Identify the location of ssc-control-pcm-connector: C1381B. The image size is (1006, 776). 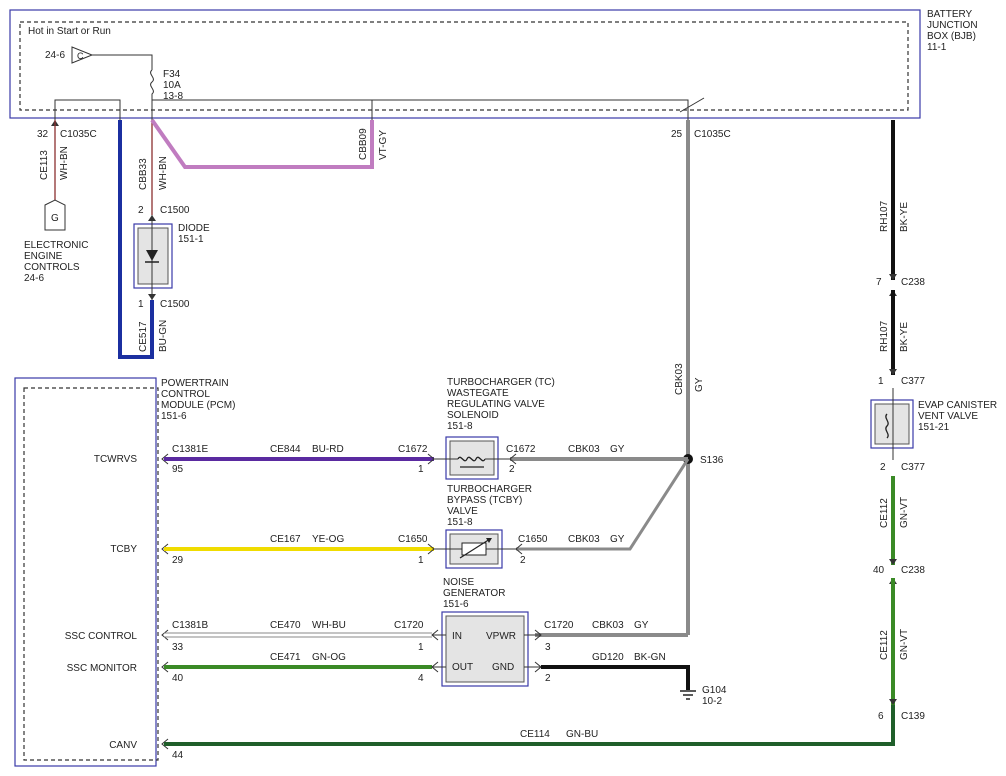
(190, 625).